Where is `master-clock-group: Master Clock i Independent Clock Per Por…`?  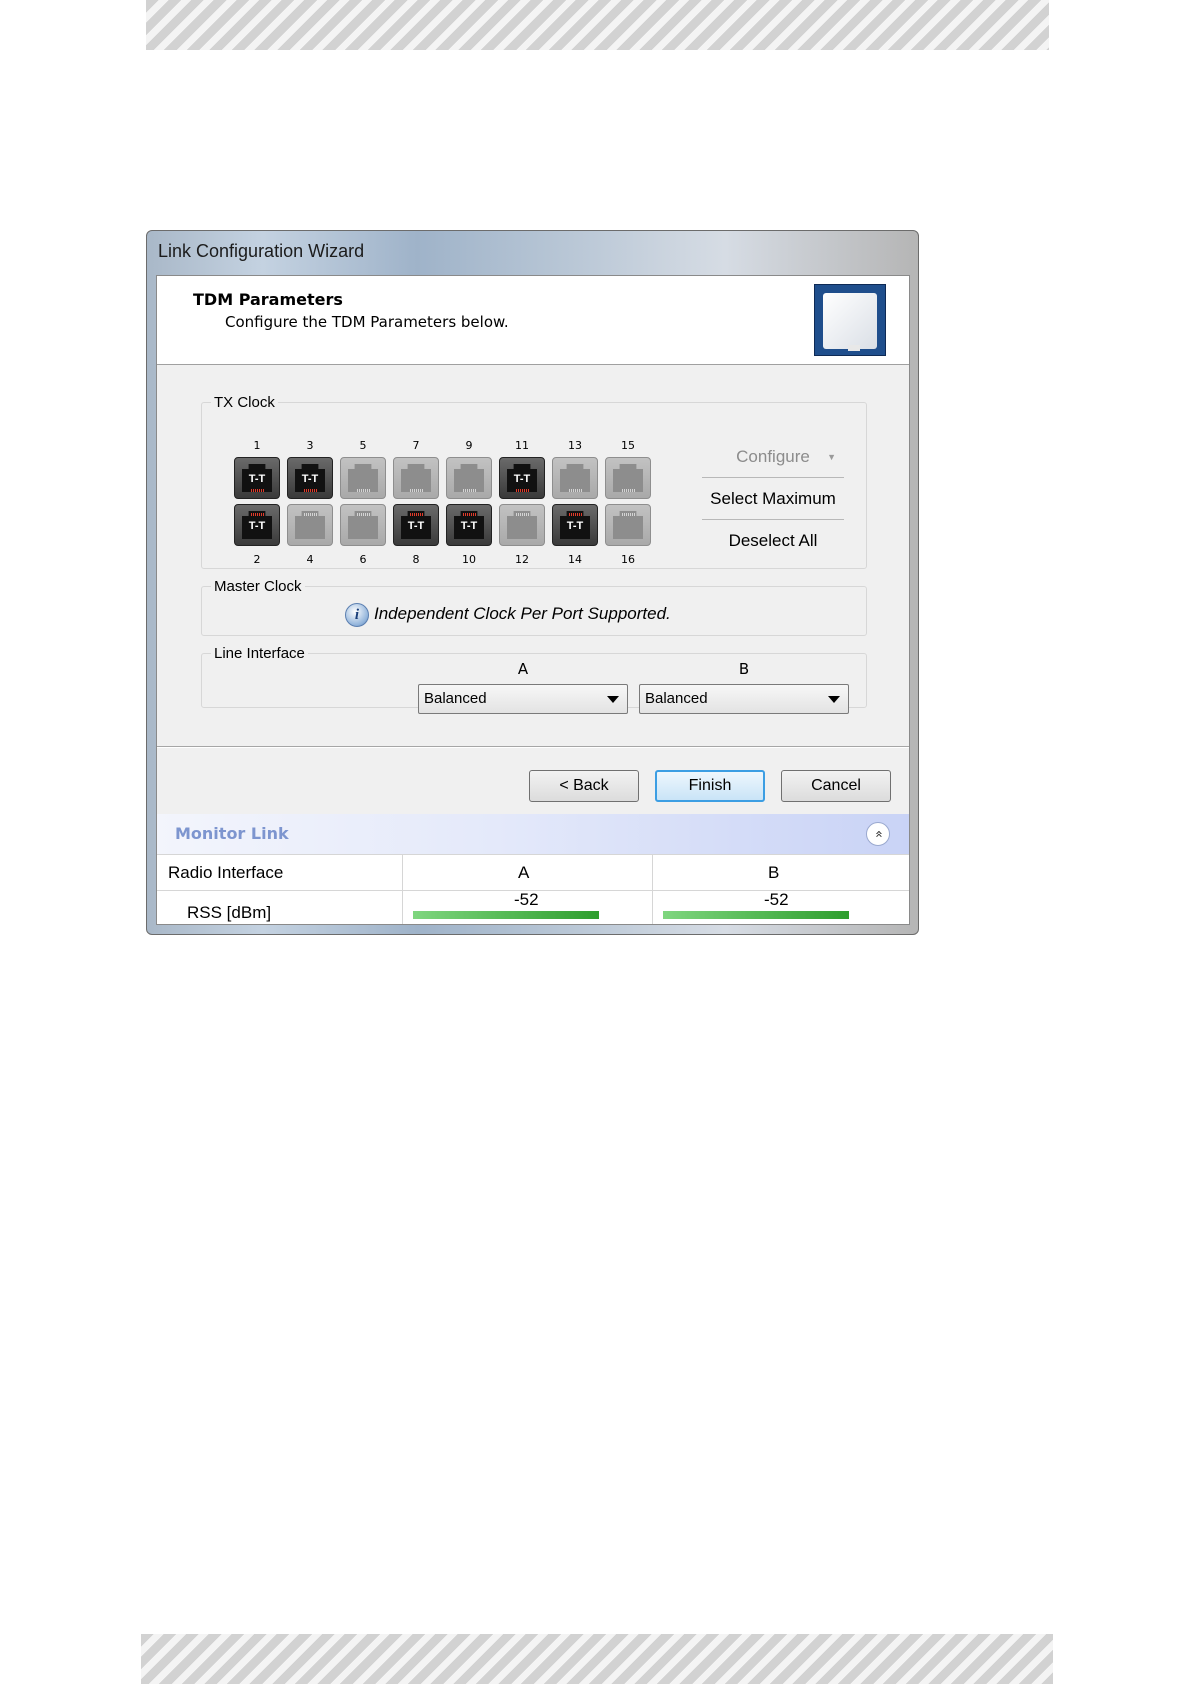
master-clock-group: Master Clock i Independent Clock Per Por… is located at coordinates (534, 607).